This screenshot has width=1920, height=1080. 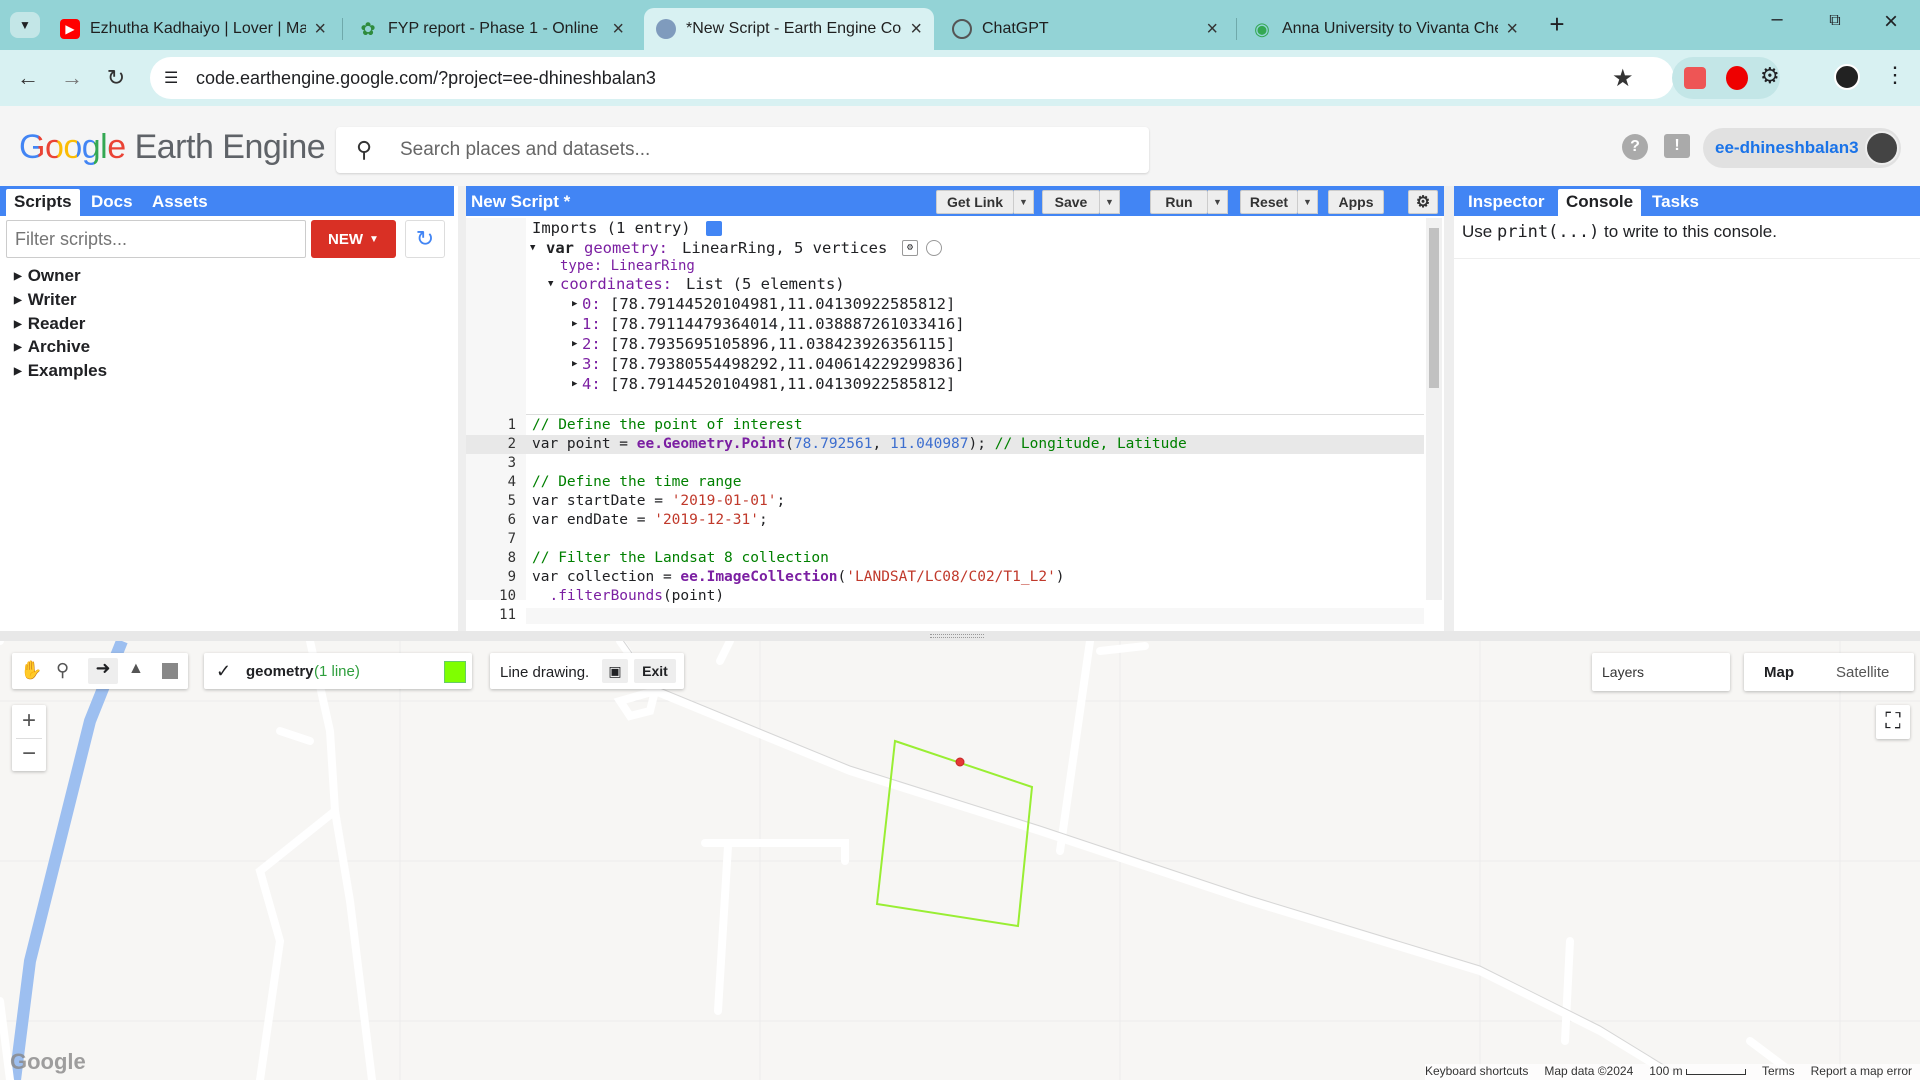 What do you see at coordinates (1110, 202) in the screenshot?
I see `save-dropdown: ▼` at bounding box center [1110, 202].